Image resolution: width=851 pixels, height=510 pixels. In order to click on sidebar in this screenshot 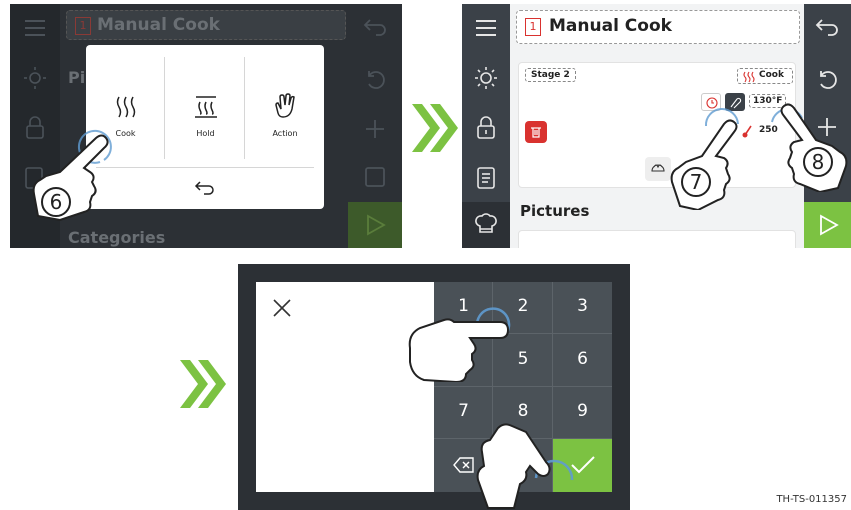, I will do `click(486, 126)`.